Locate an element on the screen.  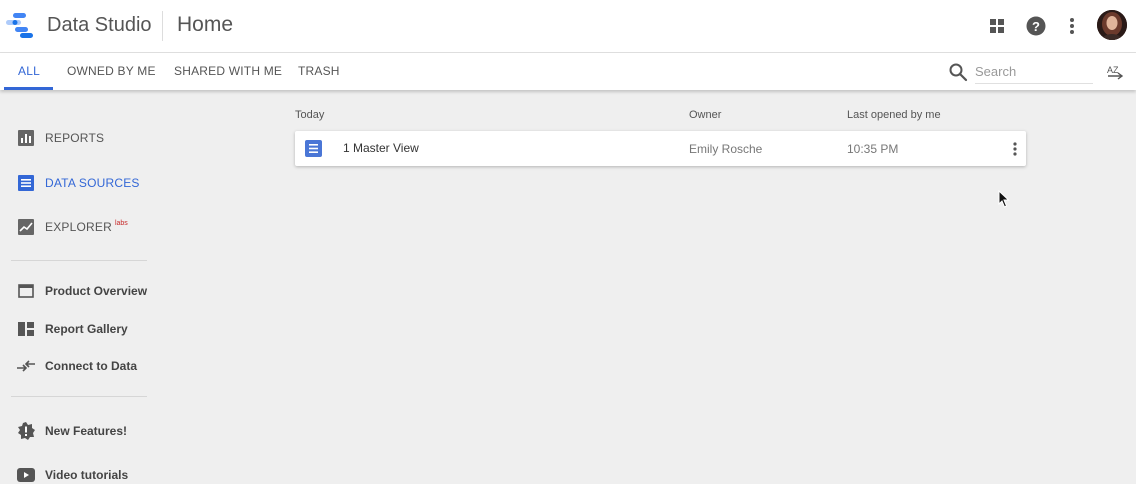
youtube-icon is located at coordinates (26, 475).